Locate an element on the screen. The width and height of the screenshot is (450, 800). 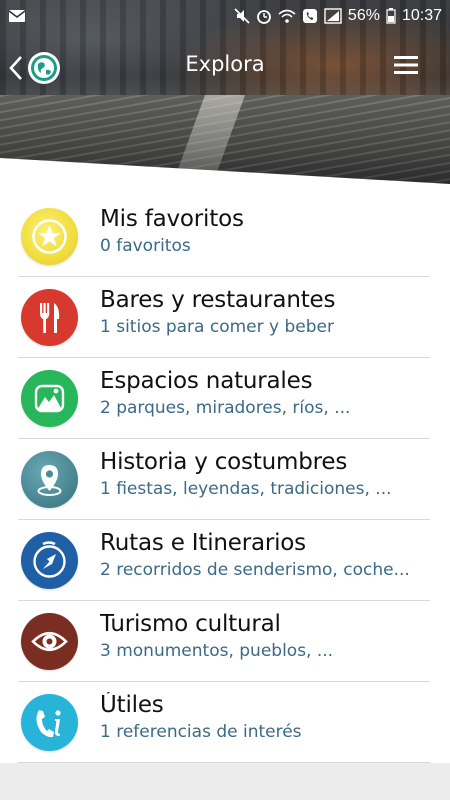
status-bar: 56% 10:37 is located at coordinates (225, 16).